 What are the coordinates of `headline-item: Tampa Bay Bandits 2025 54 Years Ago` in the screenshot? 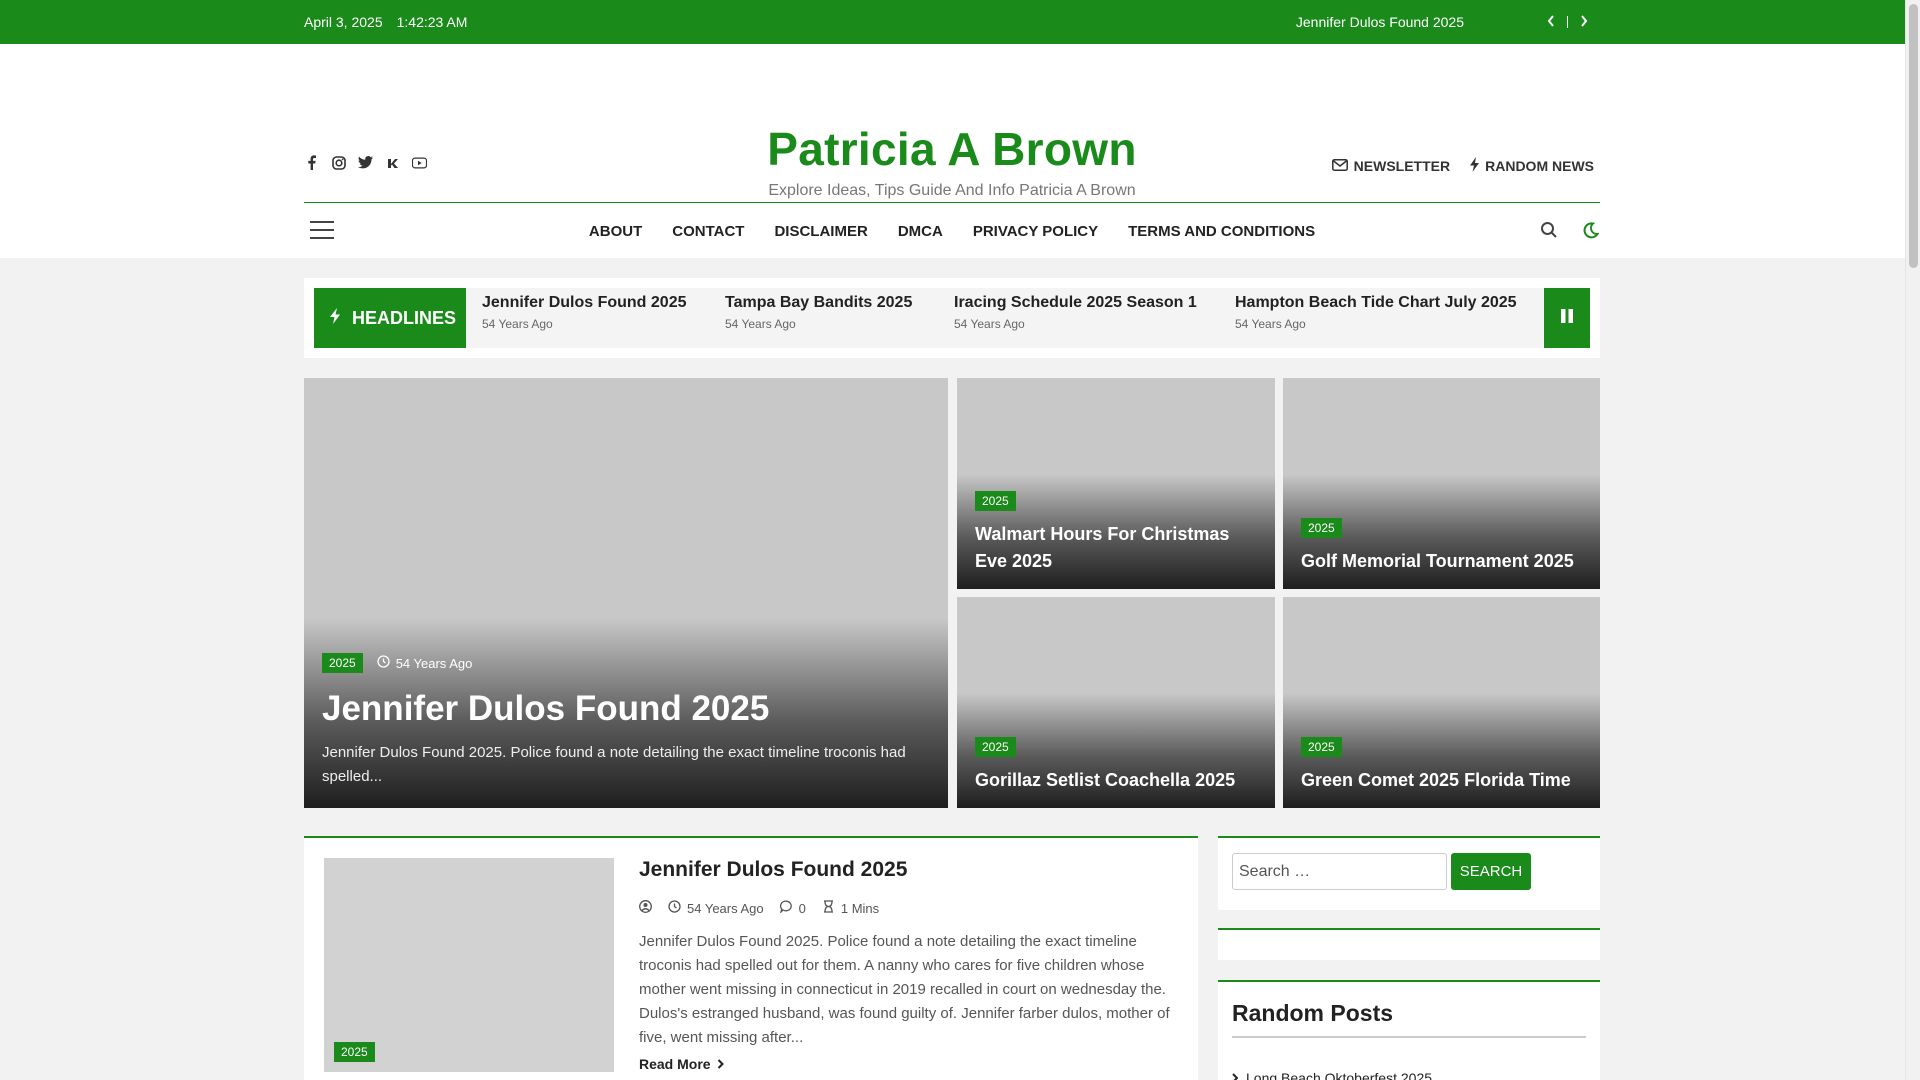 It's located at (818, 312).